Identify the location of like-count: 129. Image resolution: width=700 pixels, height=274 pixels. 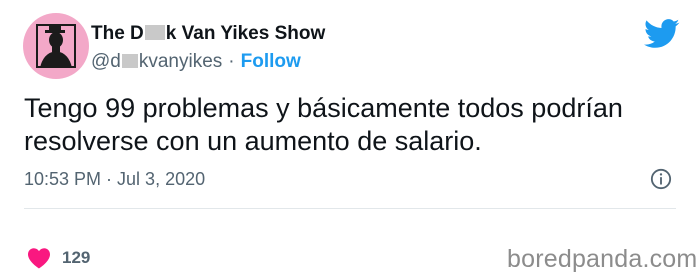
(76, 258).